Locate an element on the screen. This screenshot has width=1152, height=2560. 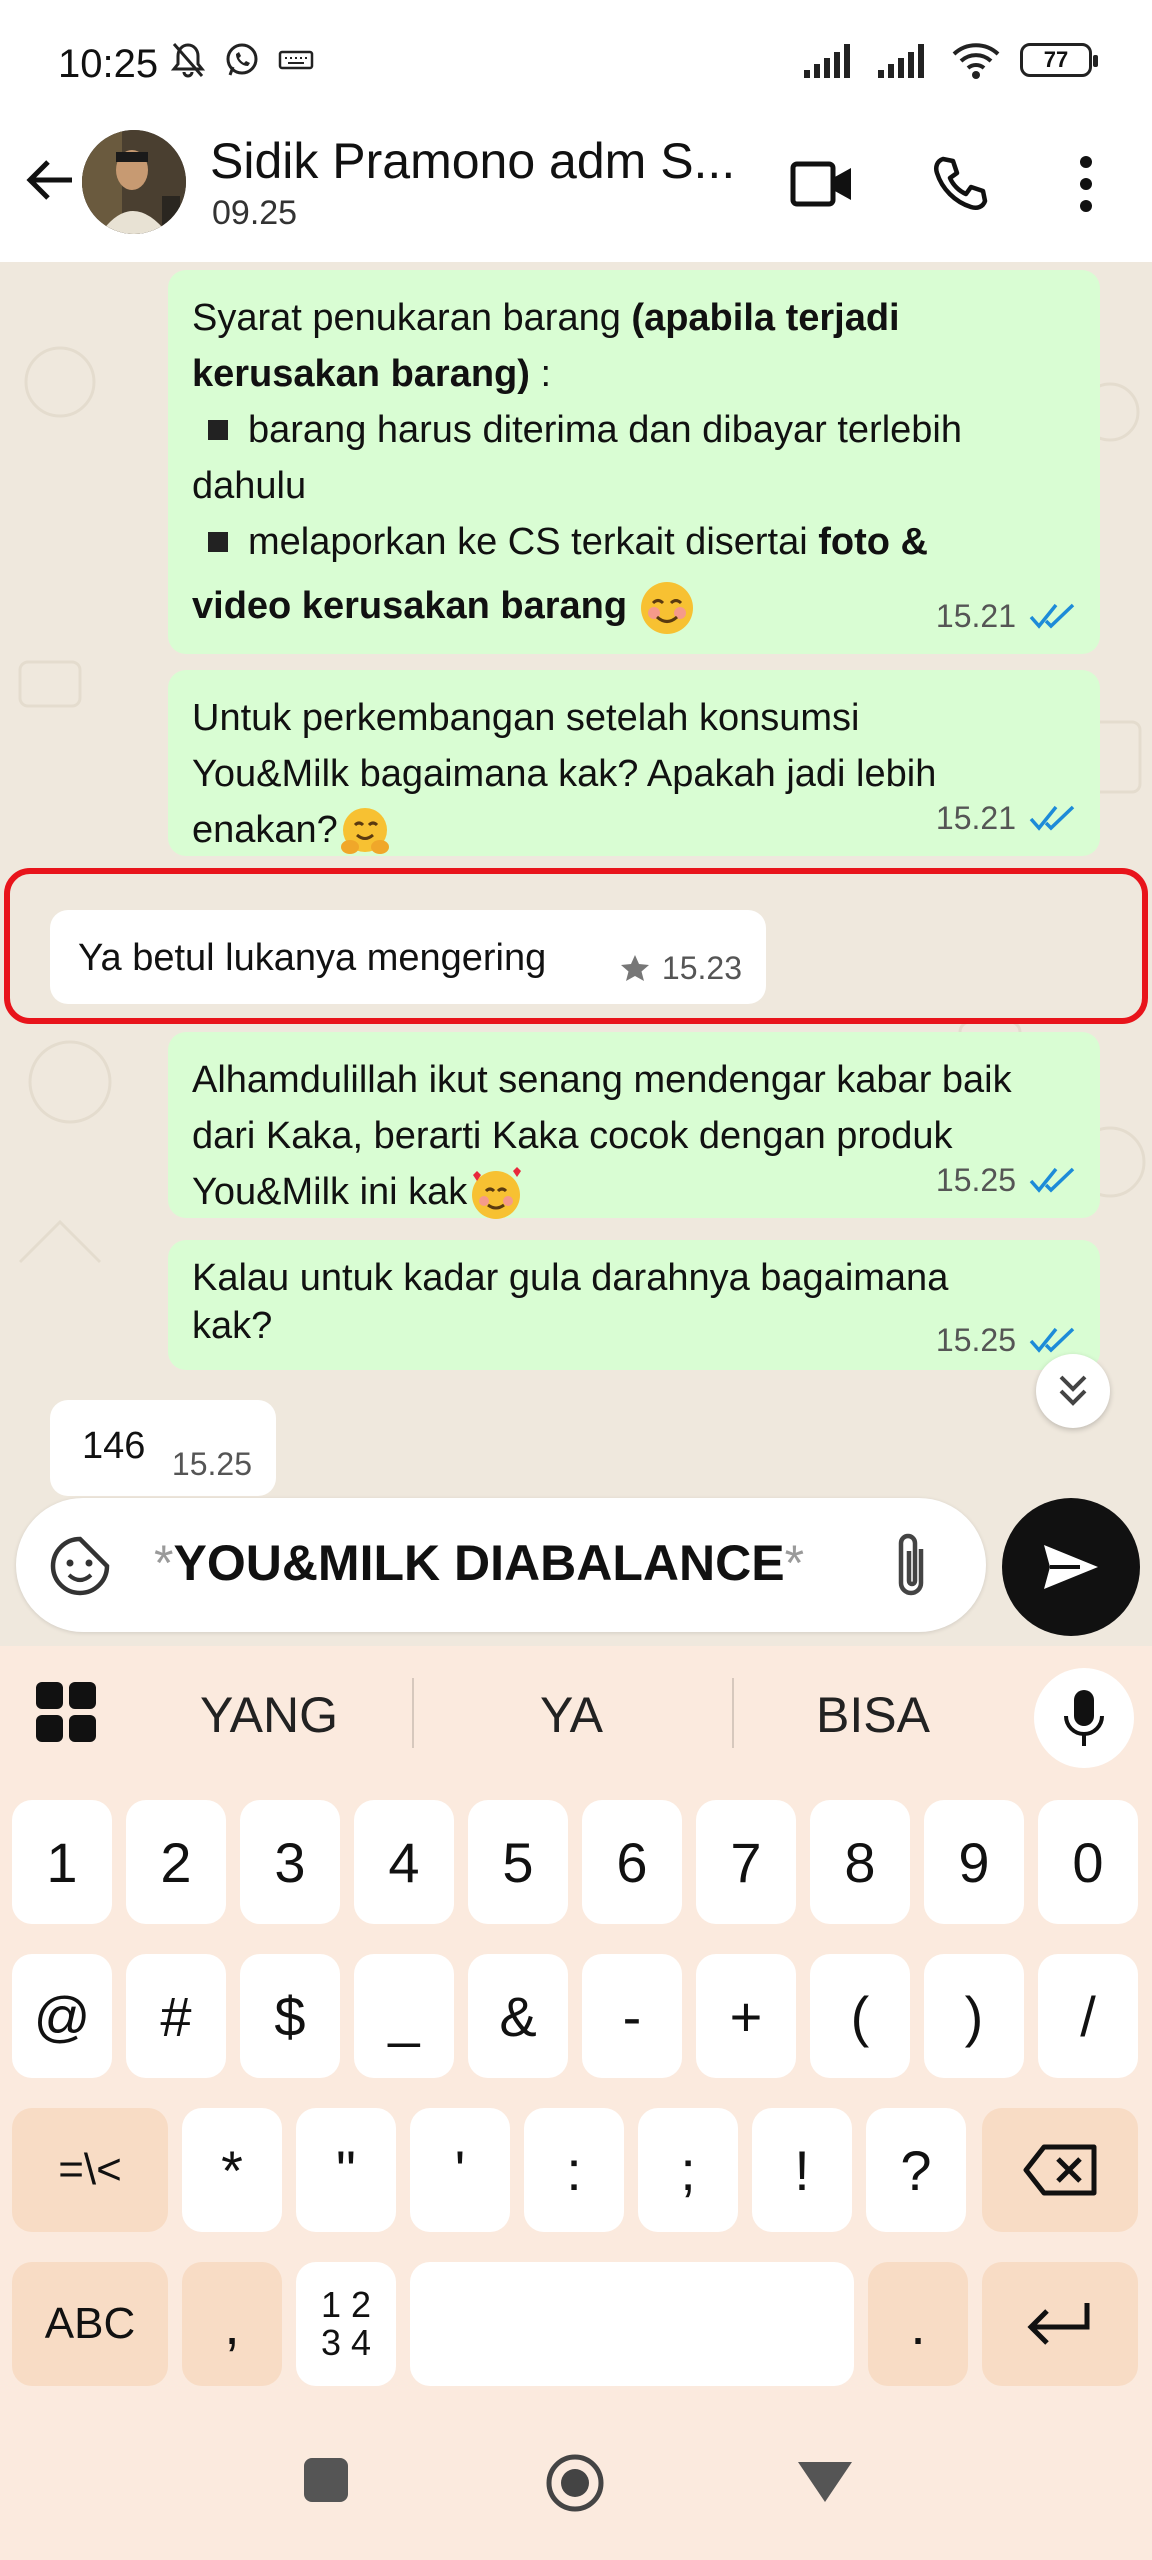
key-7: 7 is located at coordinates (746, 1862).